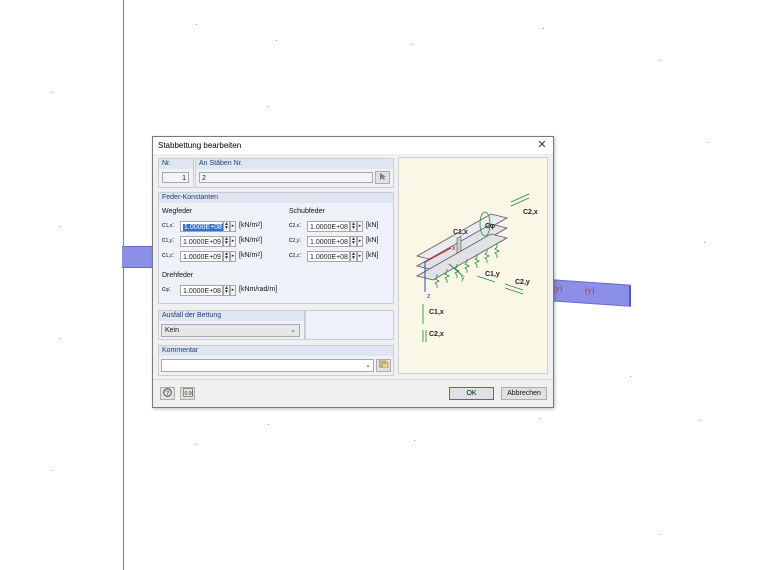  Describe the element at coordinates (168, 240) in the screenshot. I see `c1y-label: c1,y:` at that location.